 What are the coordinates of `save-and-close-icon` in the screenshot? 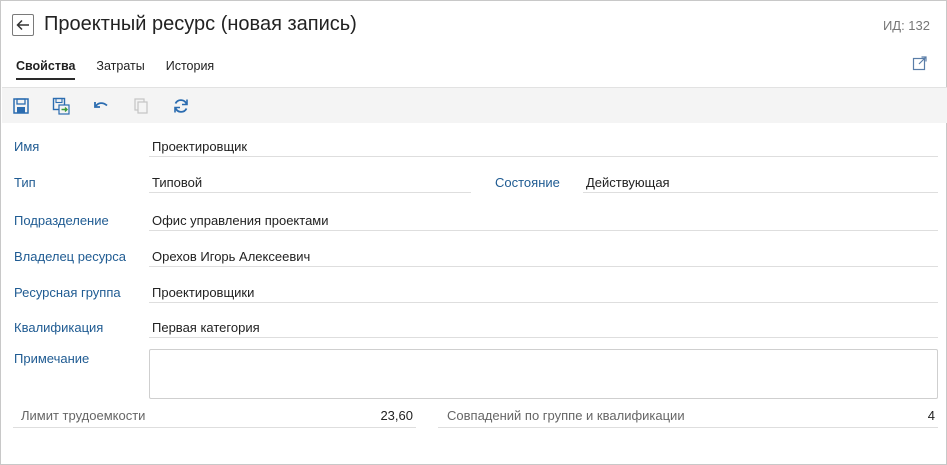 It's located at (61, 106).